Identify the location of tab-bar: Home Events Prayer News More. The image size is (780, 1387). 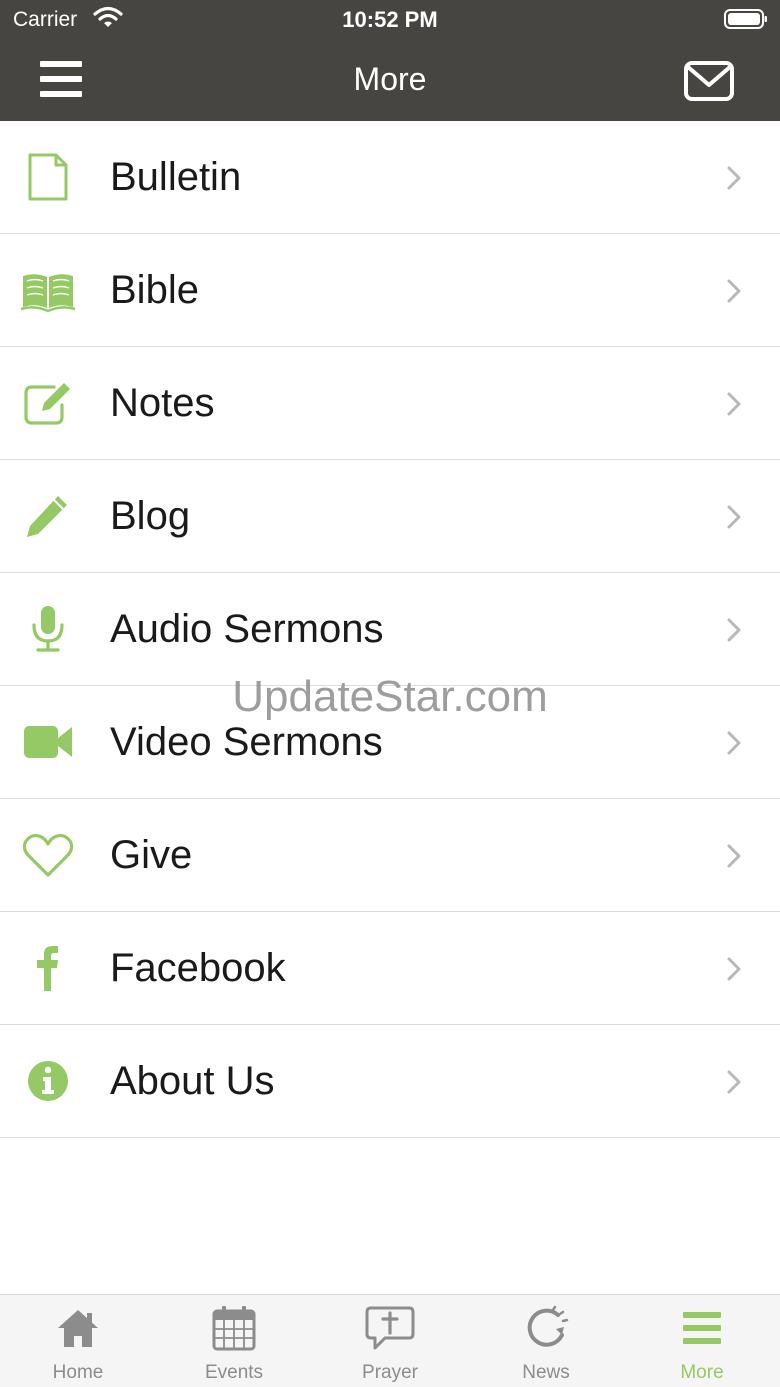
(390, 1340).